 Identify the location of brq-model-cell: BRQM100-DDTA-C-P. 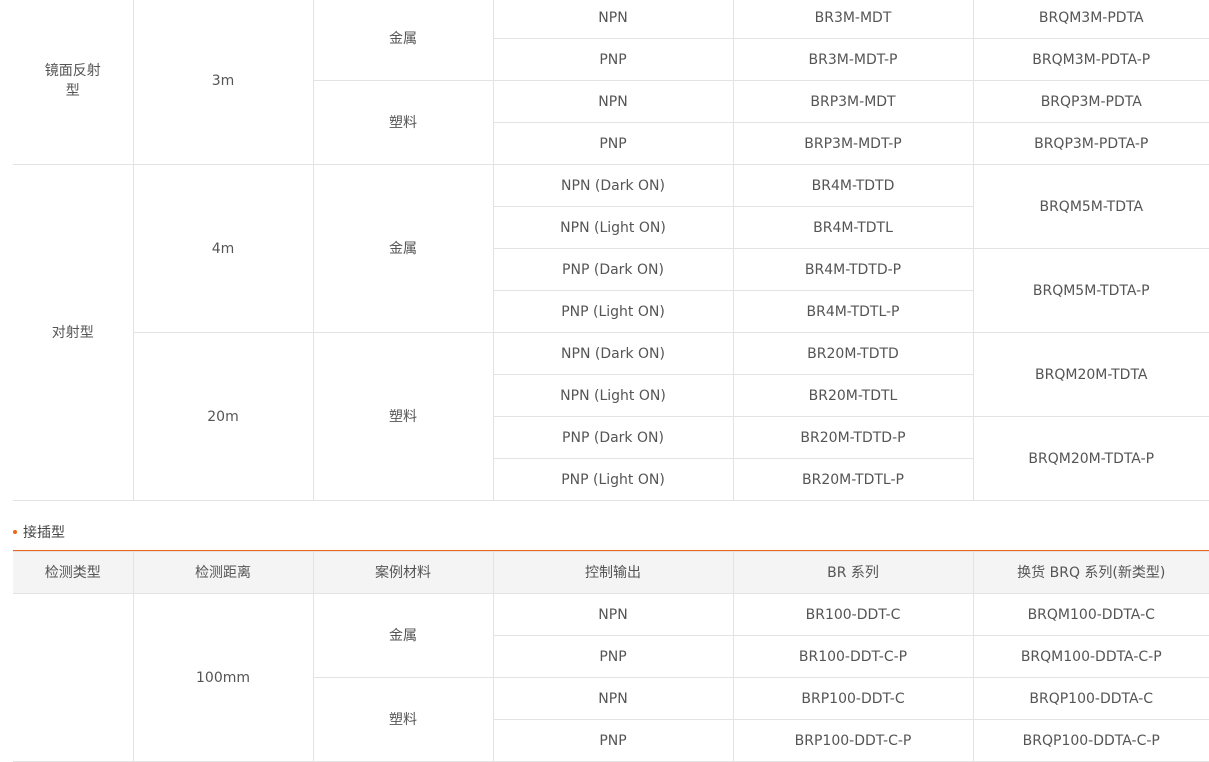
(1090, 656).